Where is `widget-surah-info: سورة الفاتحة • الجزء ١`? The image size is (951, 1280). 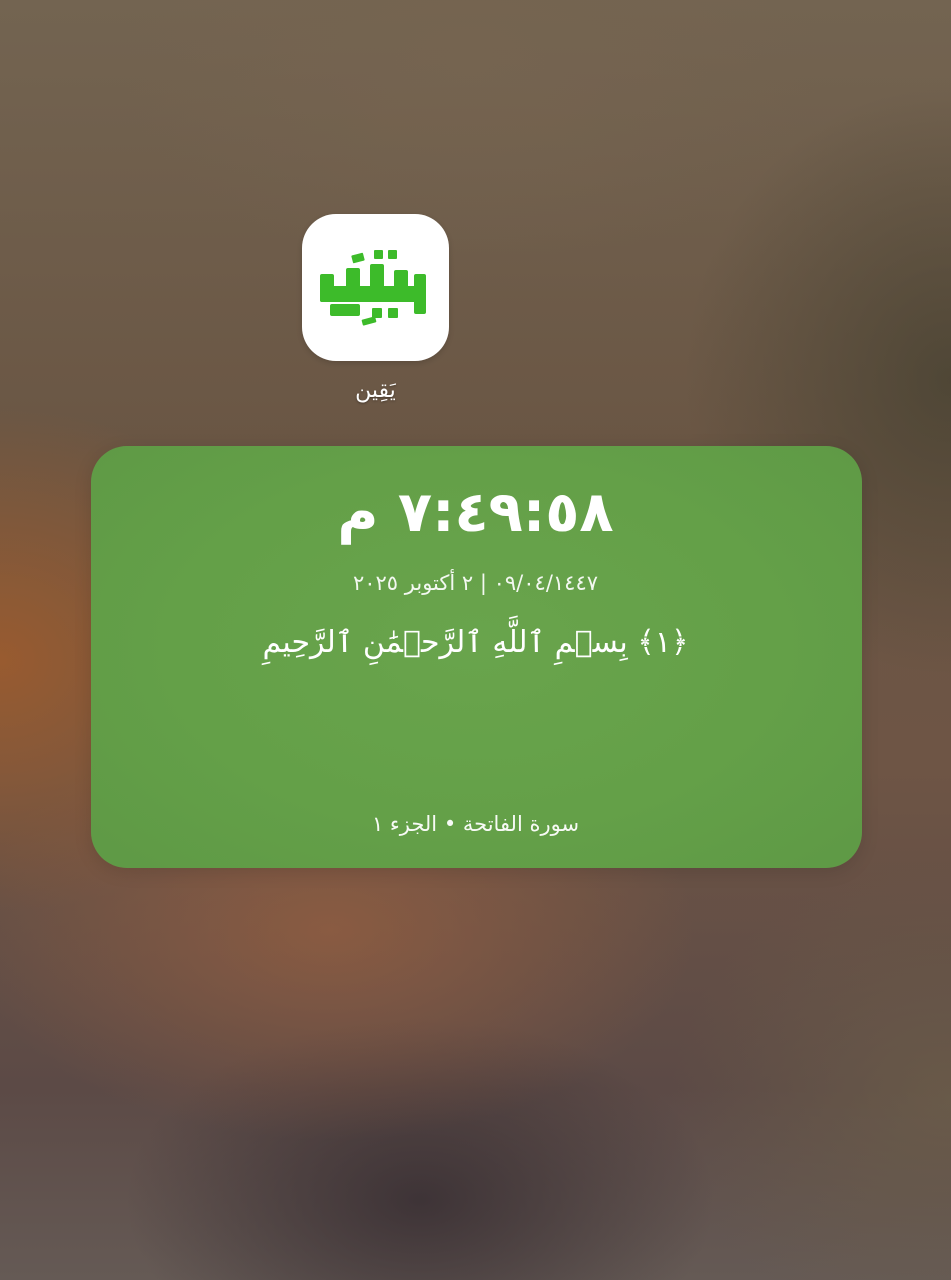
widget-surah-info: سورة الفاتحة • الجزء ١ is located at coordinates (475, 824).